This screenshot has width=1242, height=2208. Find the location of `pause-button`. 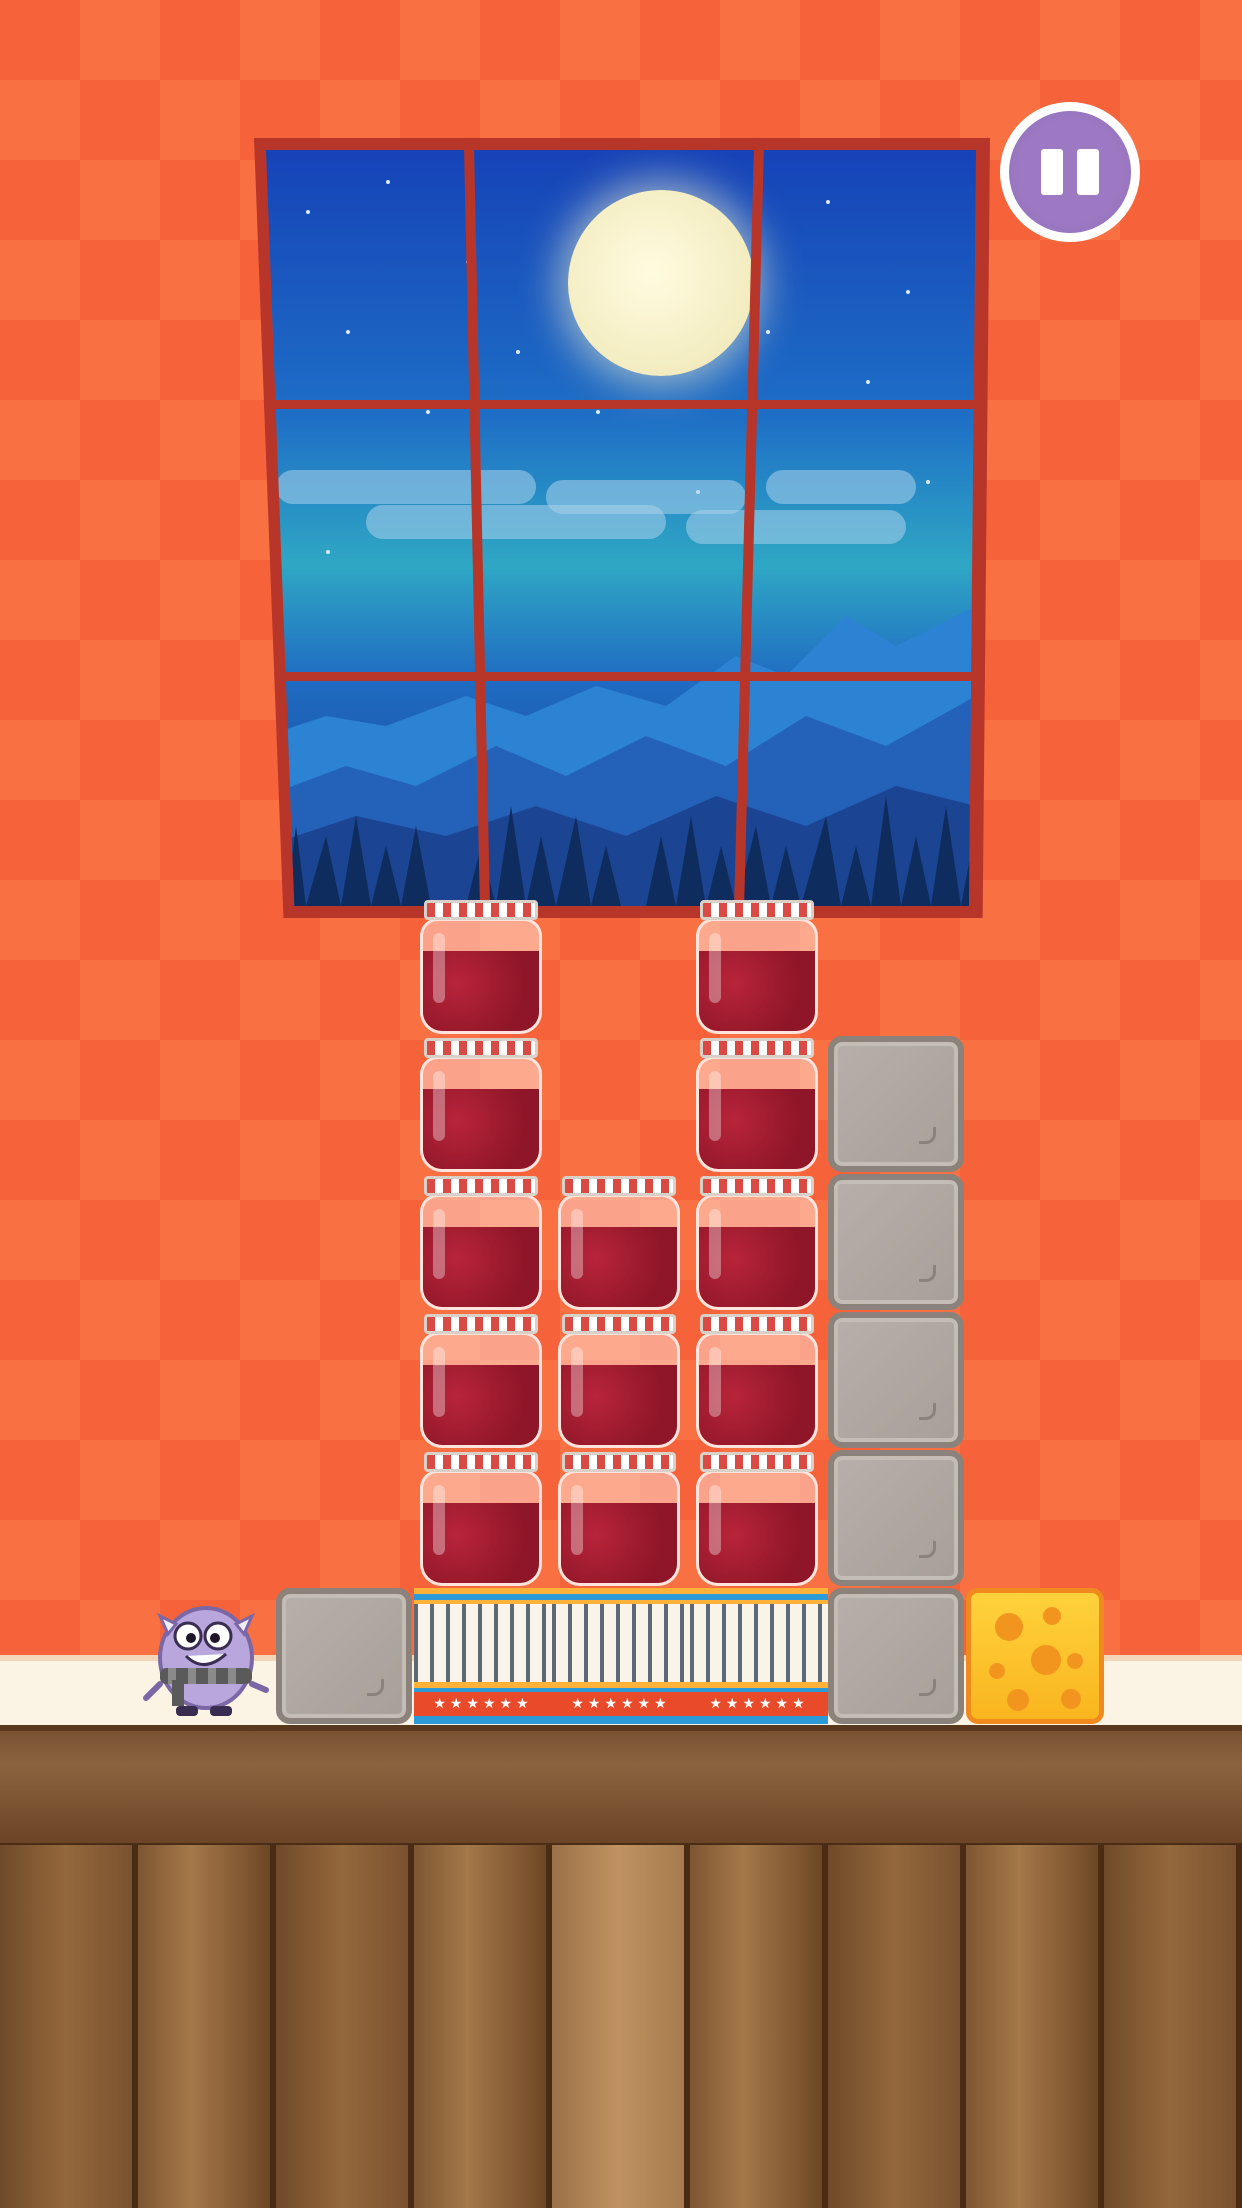

pause-button is located at coordinates (1070, 172).